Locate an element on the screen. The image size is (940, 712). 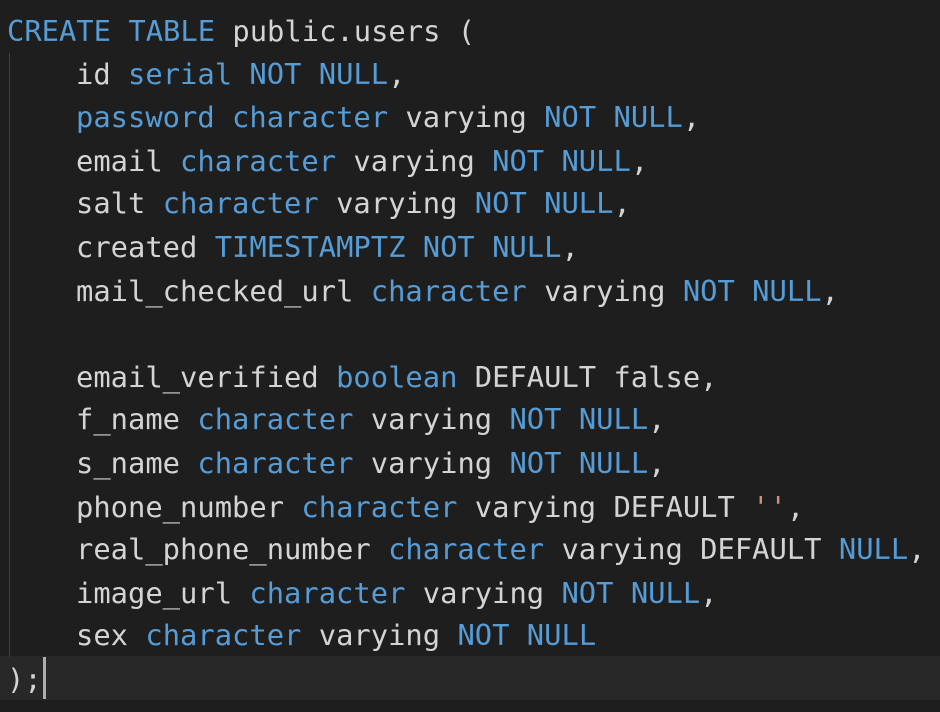
code-line-image-url: image_url character varying NOT NULL, is located at coordinates (397, 593).